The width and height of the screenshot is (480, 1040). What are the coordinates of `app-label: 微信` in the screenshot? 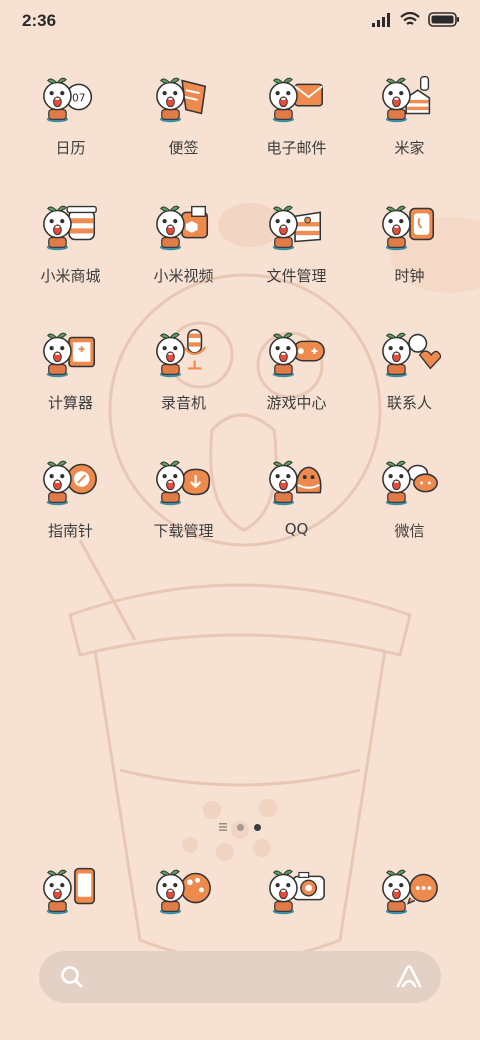 It's located at (409, 530).